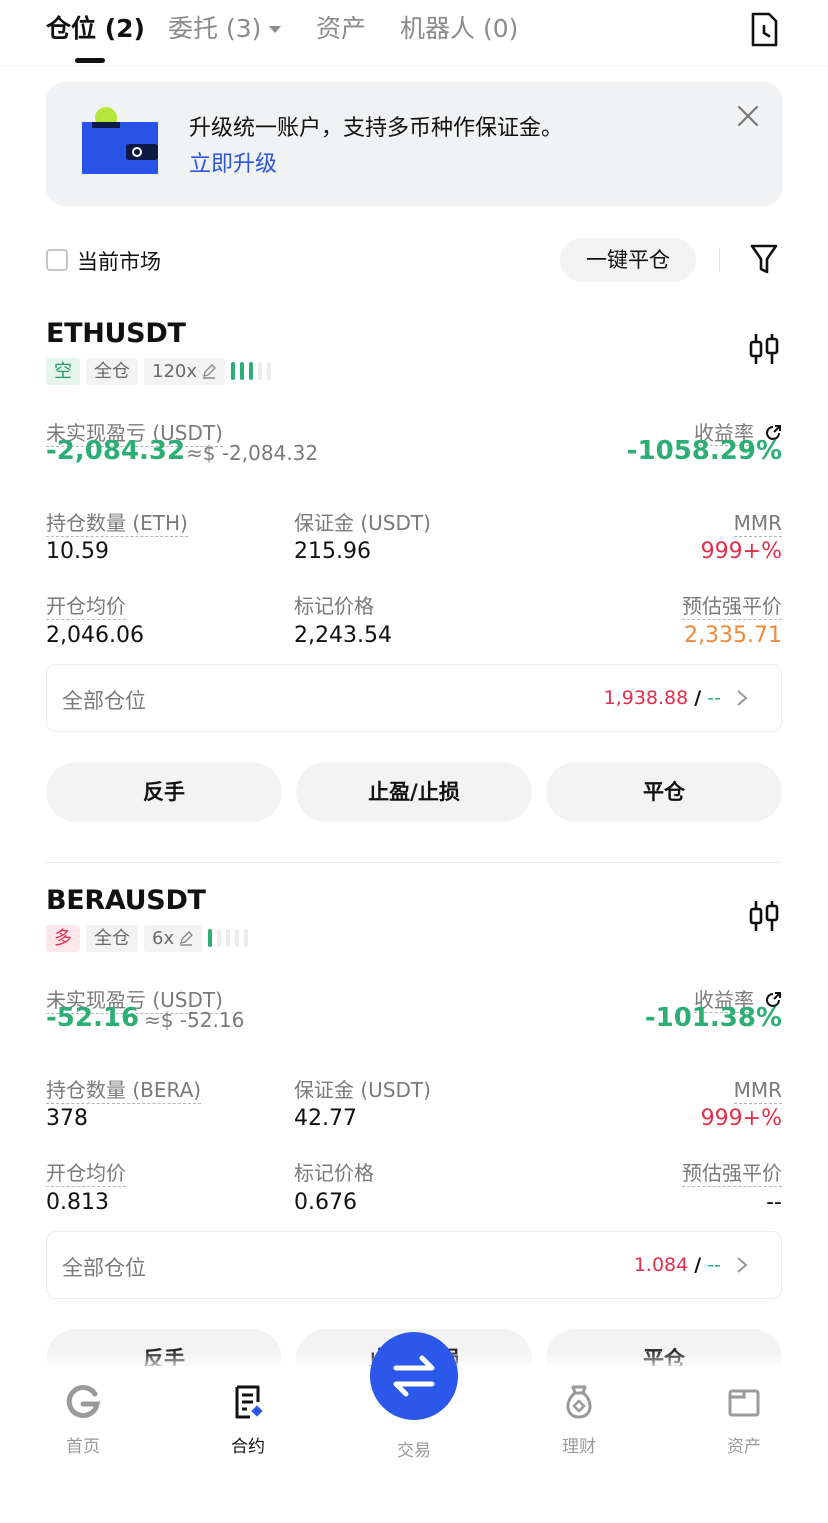  I want to click on nav-assets: 资产, so click(744, 1420).